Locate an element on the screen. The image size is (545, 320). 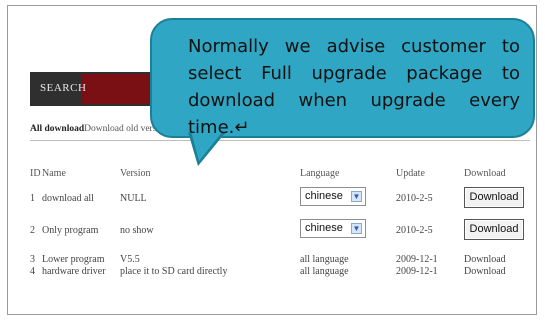
row-version: no show is located at coordinates (137, 230).